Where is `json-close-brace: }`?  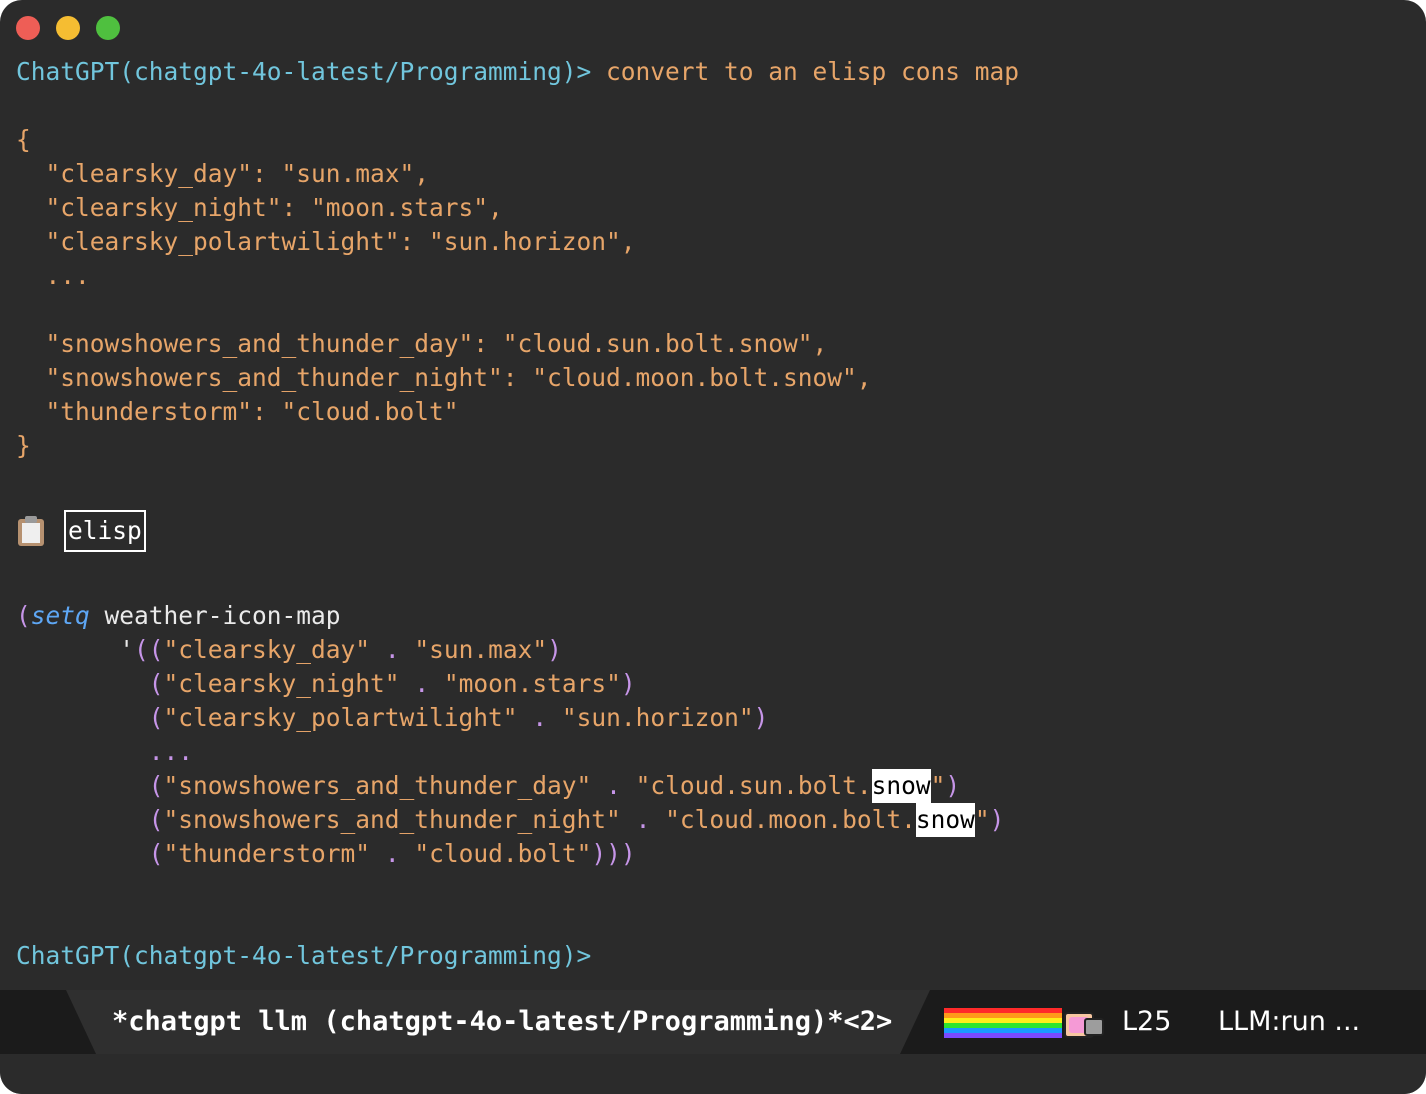 json-close-brace: } is located at coordinates (23, 445).